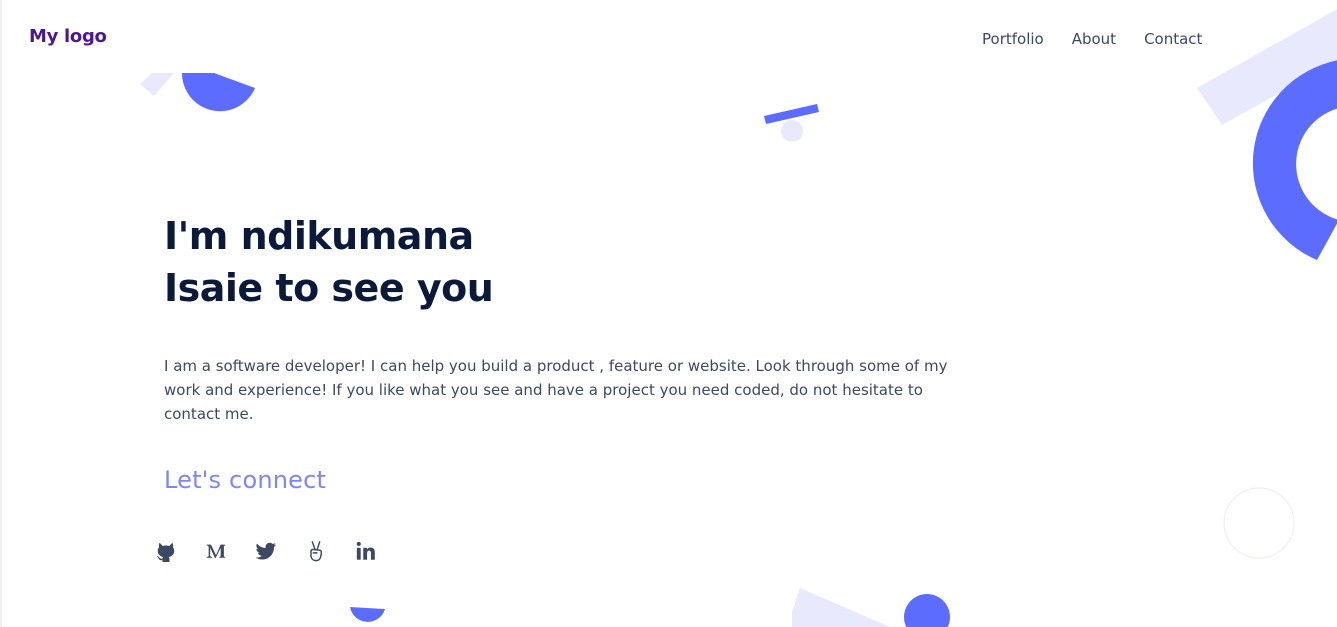  I want to click on decor-outline-circle-right, so click(1259, 523).